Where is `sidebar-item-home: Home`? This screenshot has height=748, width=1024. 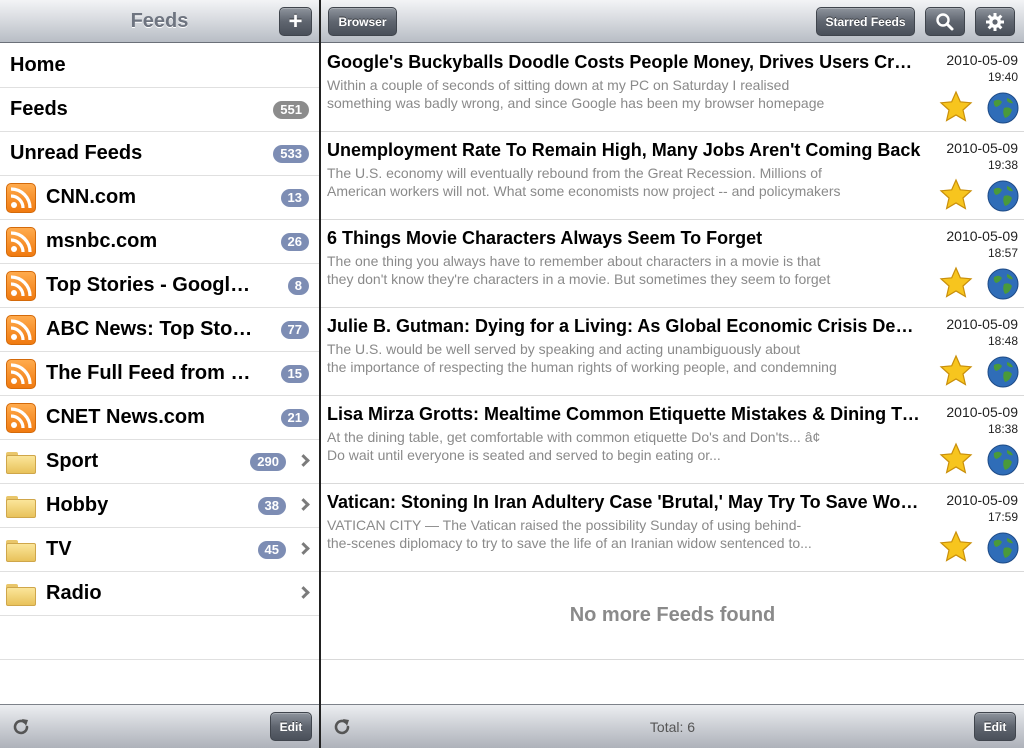 sidebar-item-home: Home is located at coordinates (159, 66).